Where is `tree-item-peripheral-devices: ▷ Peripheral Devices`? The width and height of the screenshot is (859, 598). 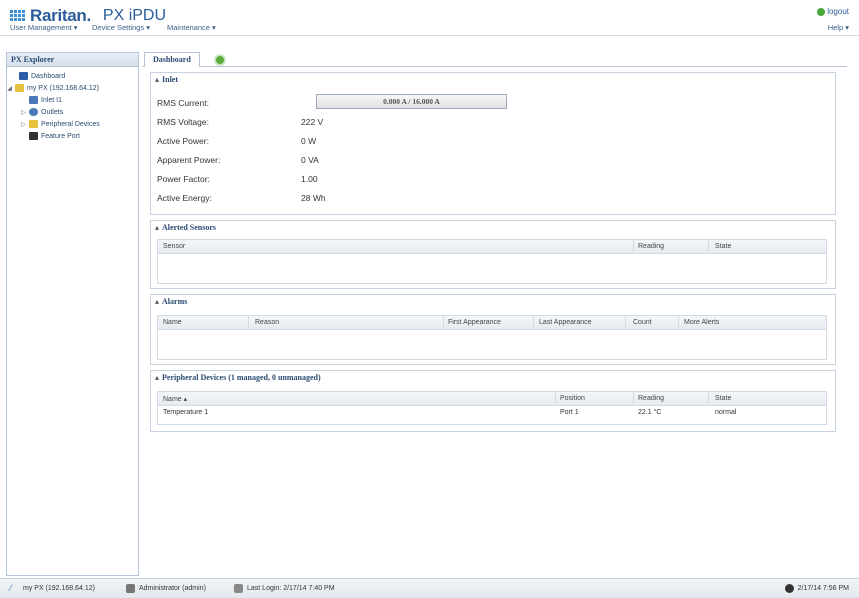
tree-item-peripheral-devices: ▷ Peripheral Devices is located at coordinates (60, 124).